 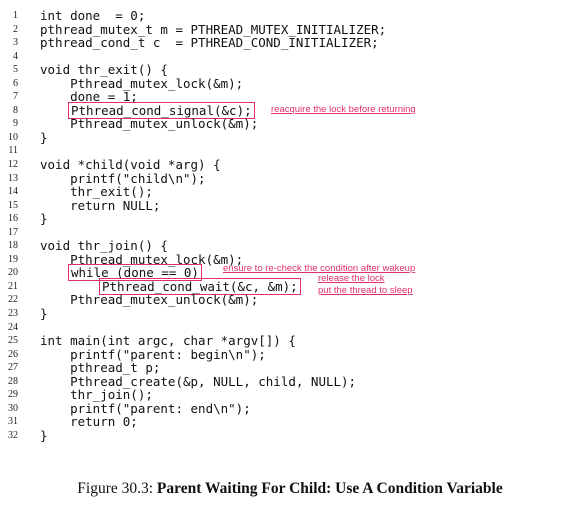 What do you see at coordinates (13, 395) in the screenshot?
I see `line-number: 29` at bounding box center [13, 395].